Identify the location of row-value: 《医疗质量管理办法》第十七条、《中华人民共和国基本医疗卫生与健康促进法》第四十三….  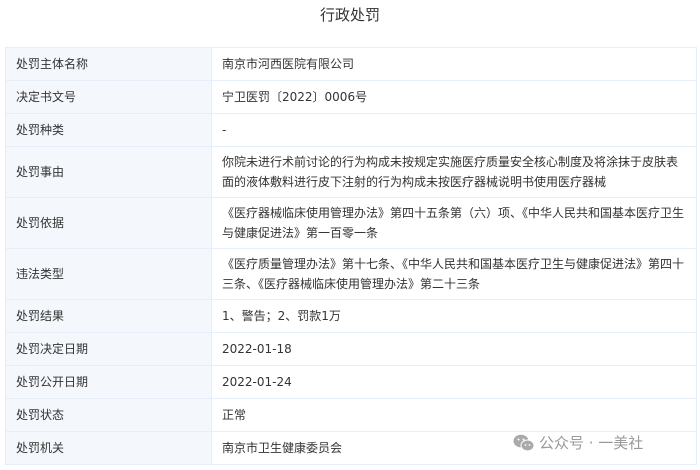
(454, 274).